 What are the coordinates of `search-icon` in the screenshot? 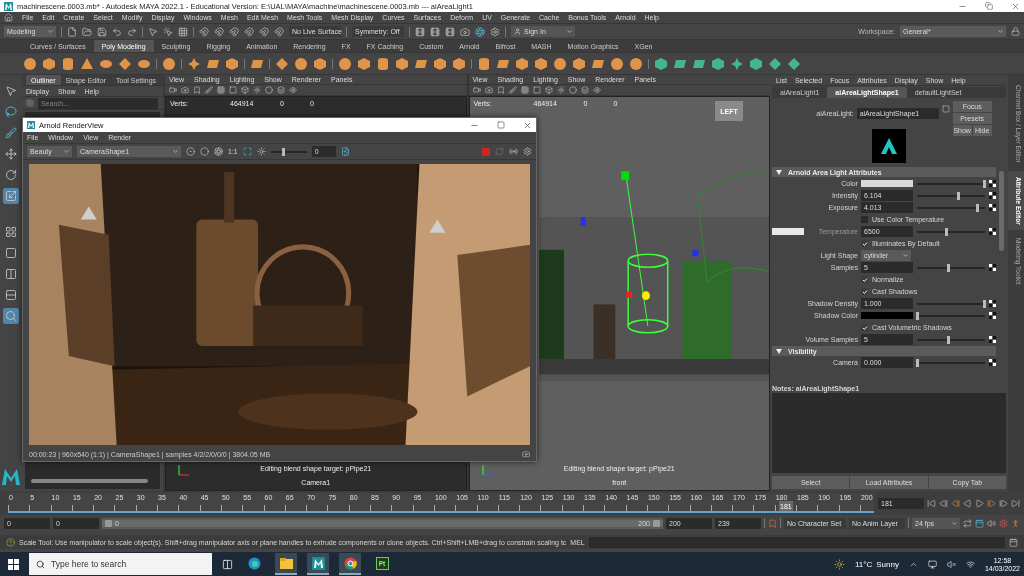 It's located at (11, 316).